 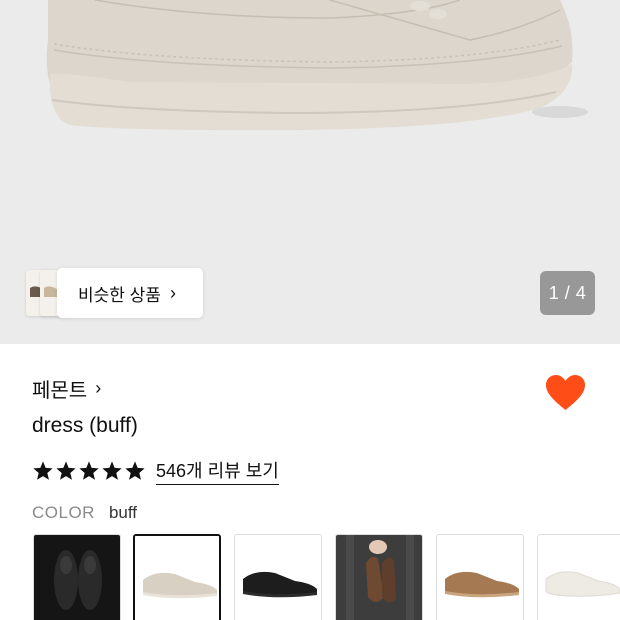 I want to click on heart-icon, so click(x=565, y=395).